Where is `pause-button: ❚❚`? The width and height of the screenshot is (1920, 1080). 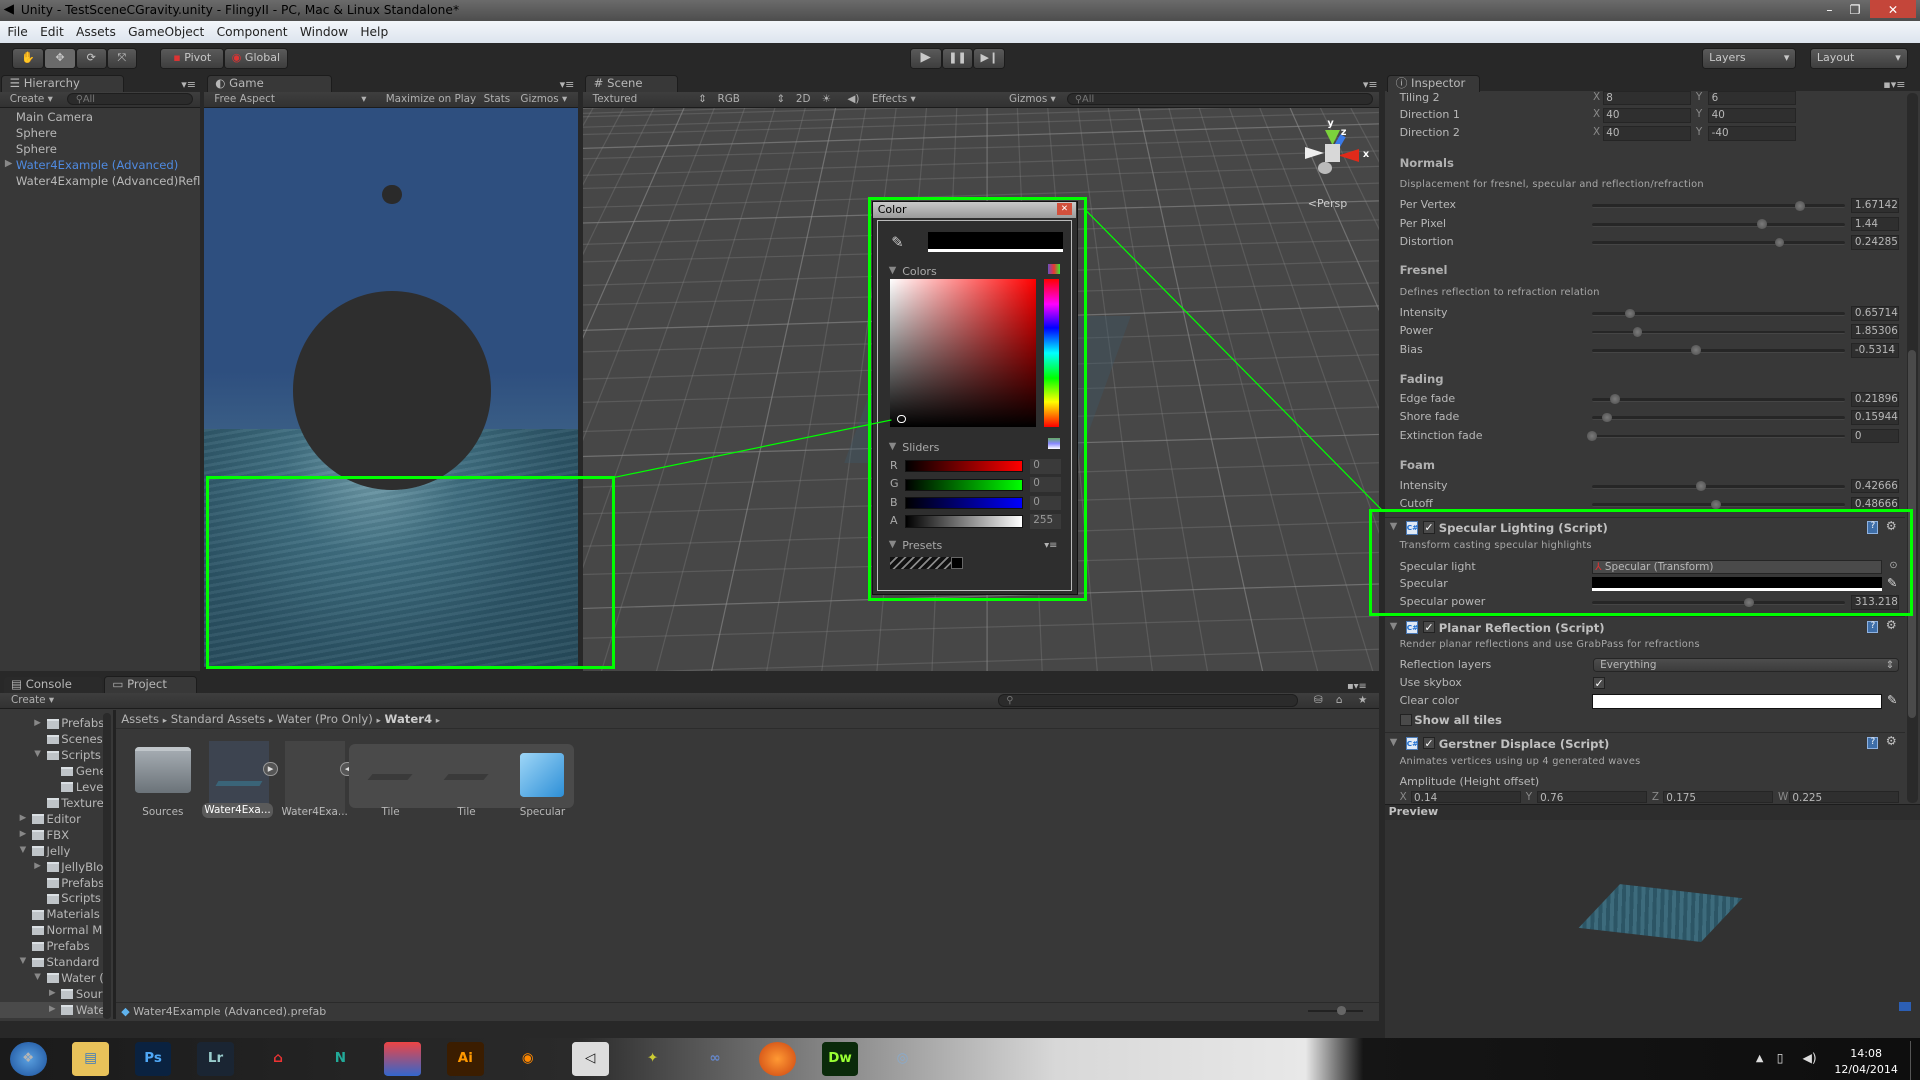
pause-button: ❚❚ is located at coordinates (957, 58).